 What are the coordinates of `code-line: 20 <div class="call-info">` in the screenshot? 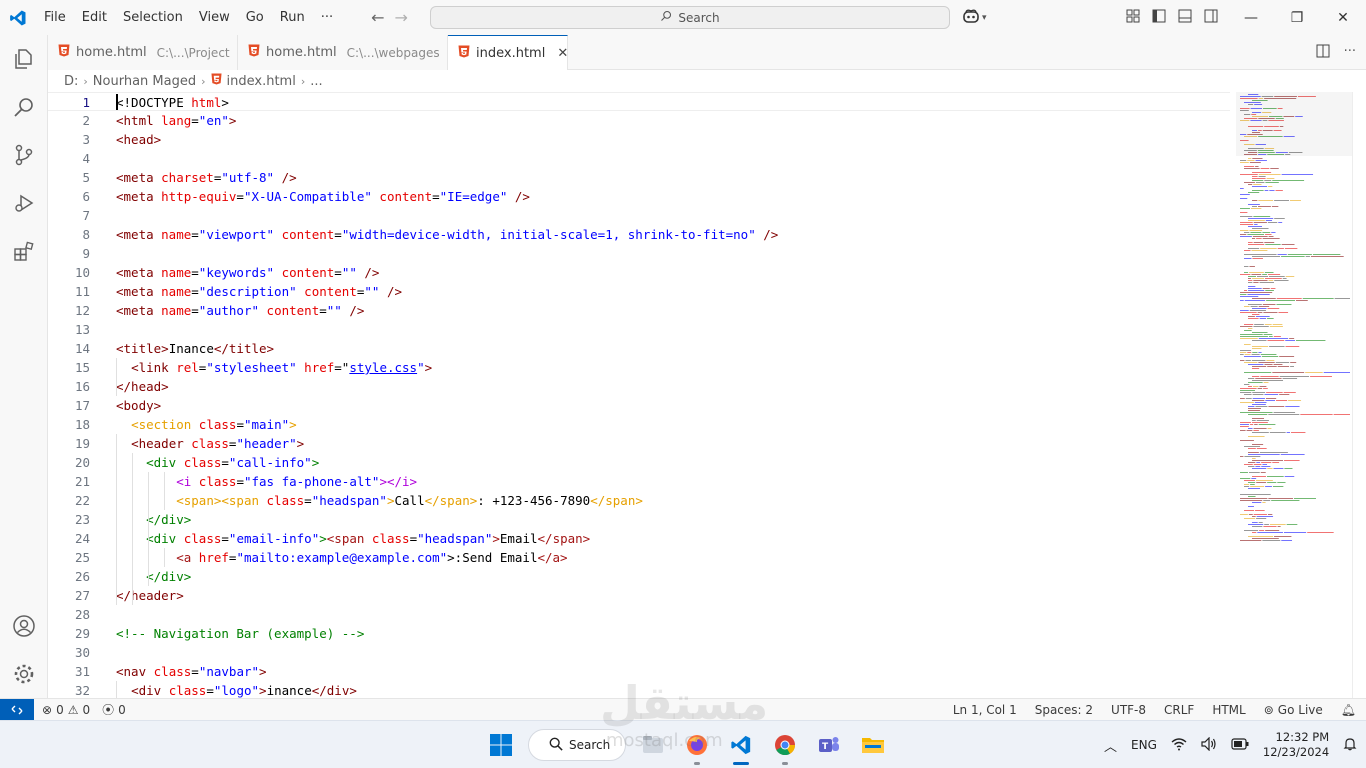 It's located at (639, 462).